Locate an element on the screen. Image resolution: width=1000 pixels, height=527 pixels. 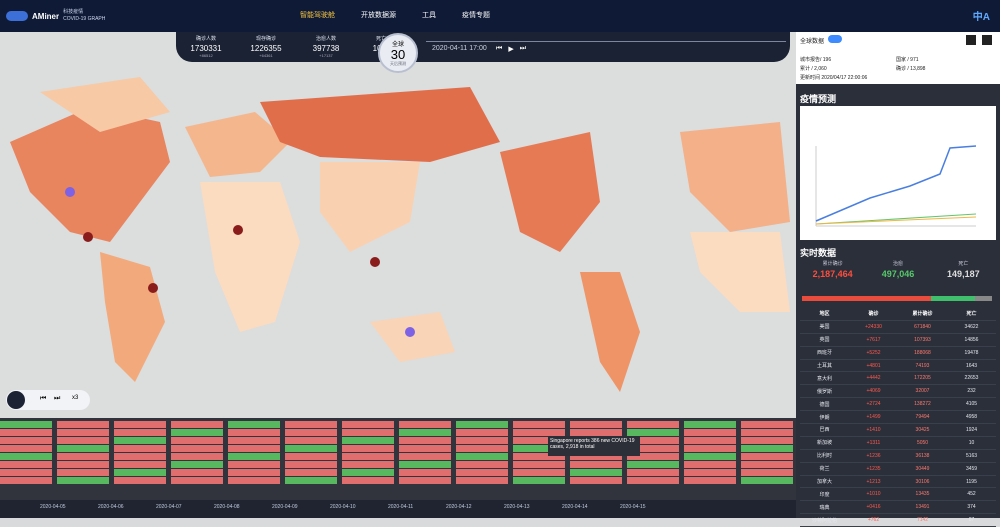
table-row: 沙特阿拉伯 +762 7142 87 is located at coordinates (898, 520).